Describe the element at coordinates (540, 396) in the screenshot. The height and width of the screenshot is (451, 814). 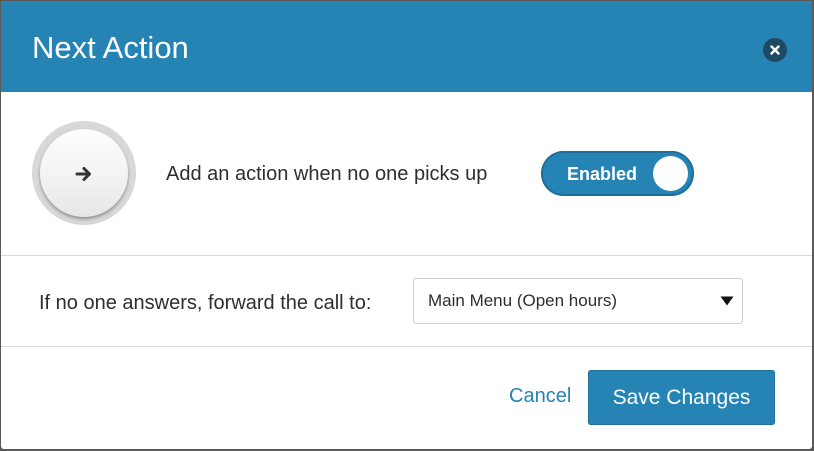
I see `cancel-button: Cancel` at that location.